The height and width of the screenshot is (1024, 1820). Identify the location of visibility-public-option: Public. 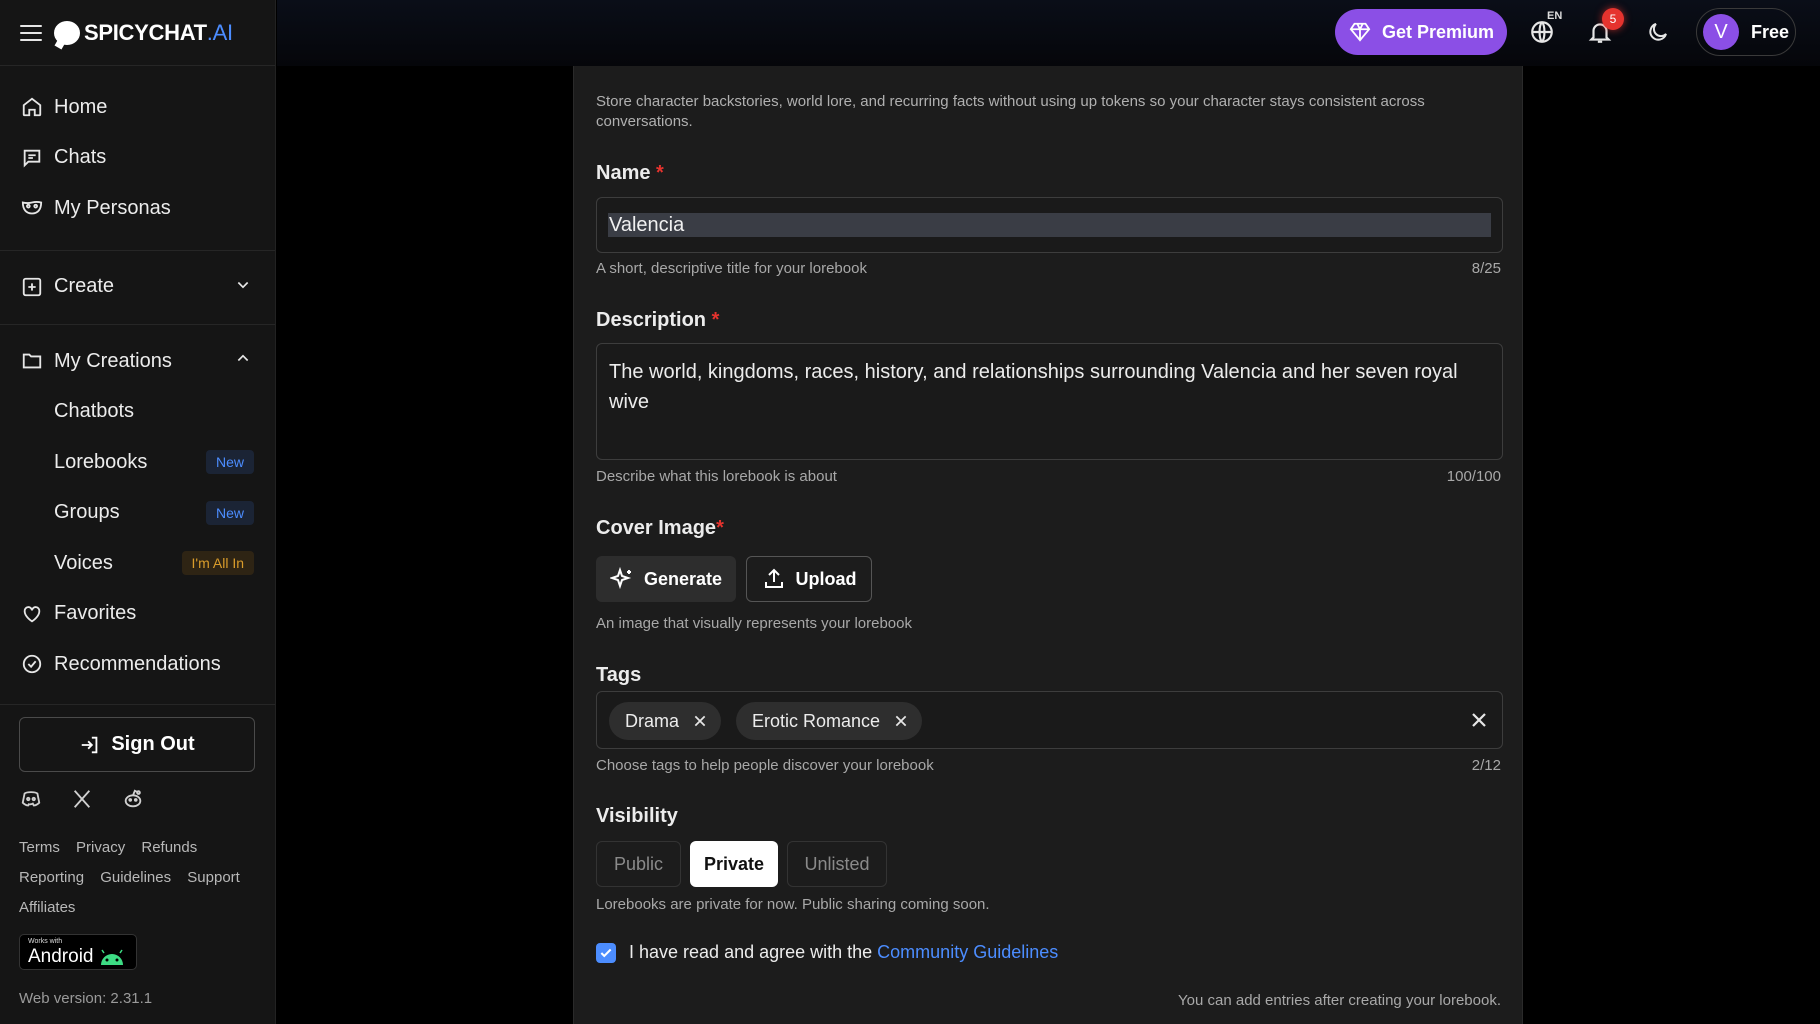
(638, 864).